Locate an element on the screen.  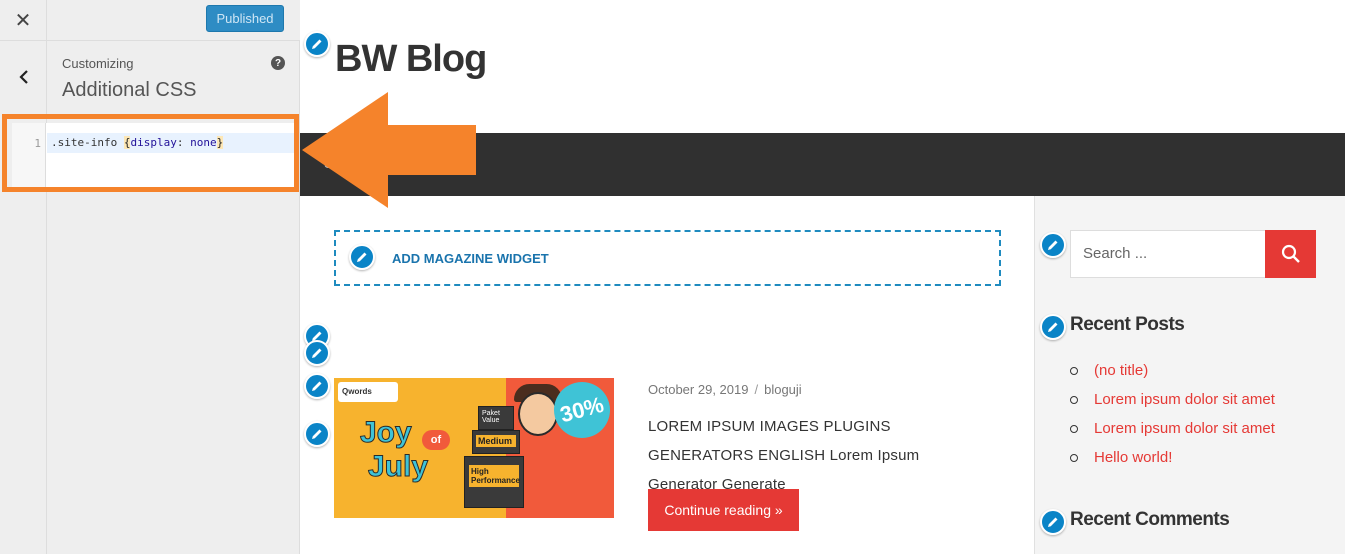
post-meta: October 29, 2019 / bloguji is located at coordinates (725, 389).